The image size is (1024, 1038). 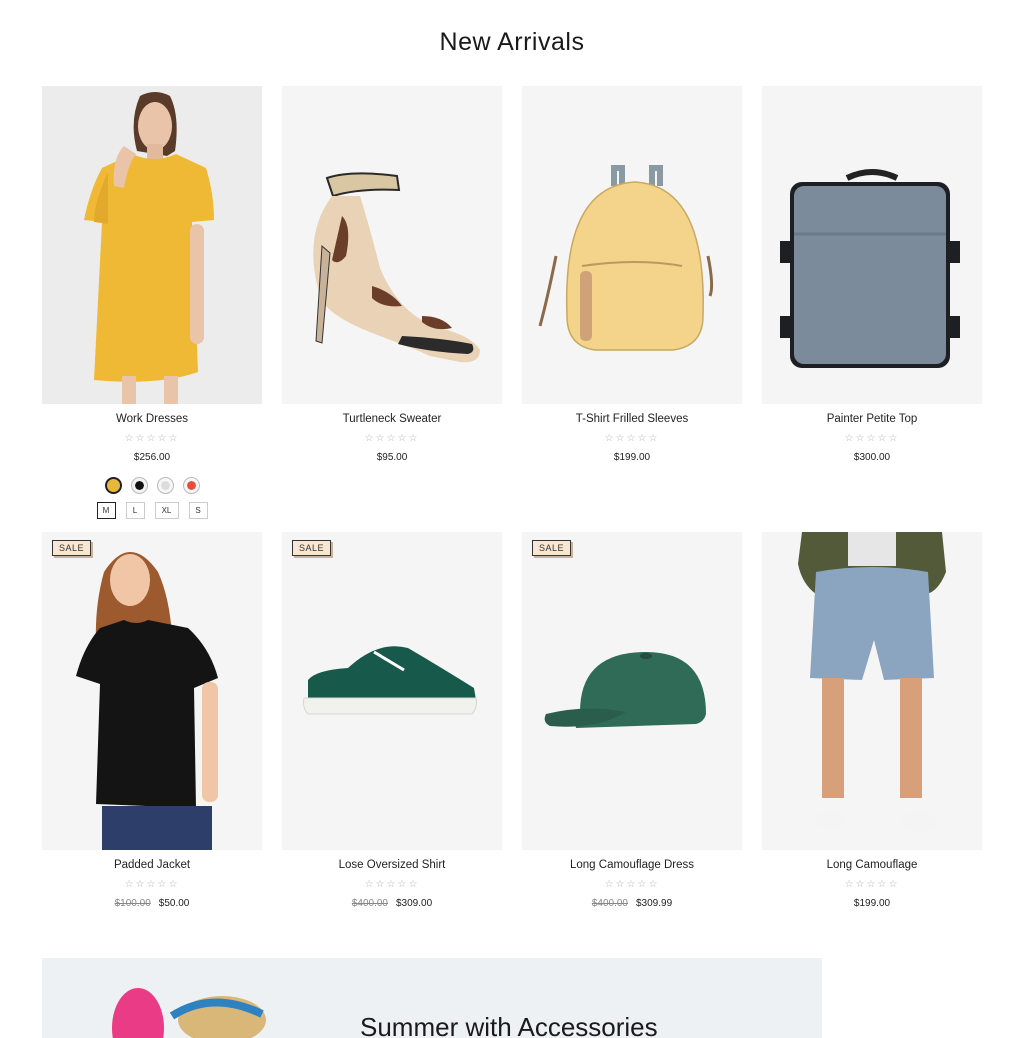 I want to click on color-swatches, so click(x=152, y=485).